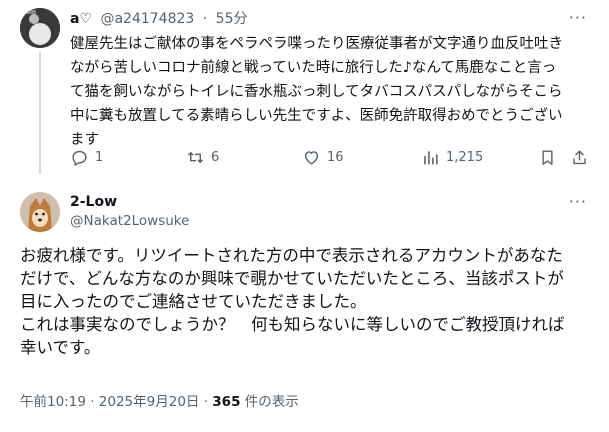 This screenshot has height=432, width=609. I want to click on repost-icon, so click(195, 157).